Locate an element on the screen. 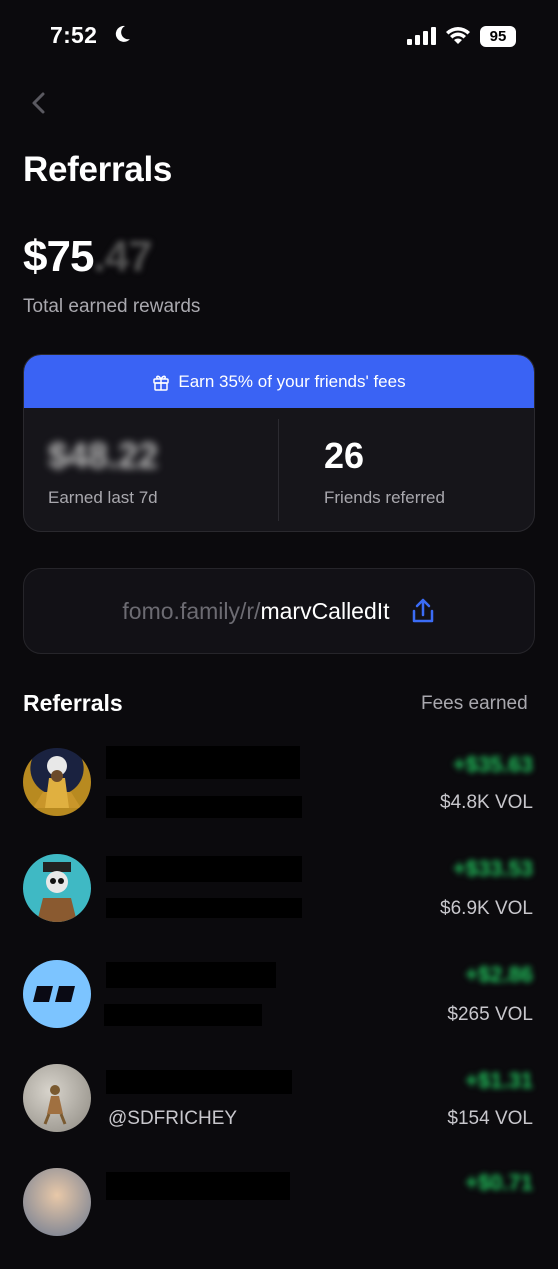  volume: $154 VOL is located at coordinates (490, 1118).